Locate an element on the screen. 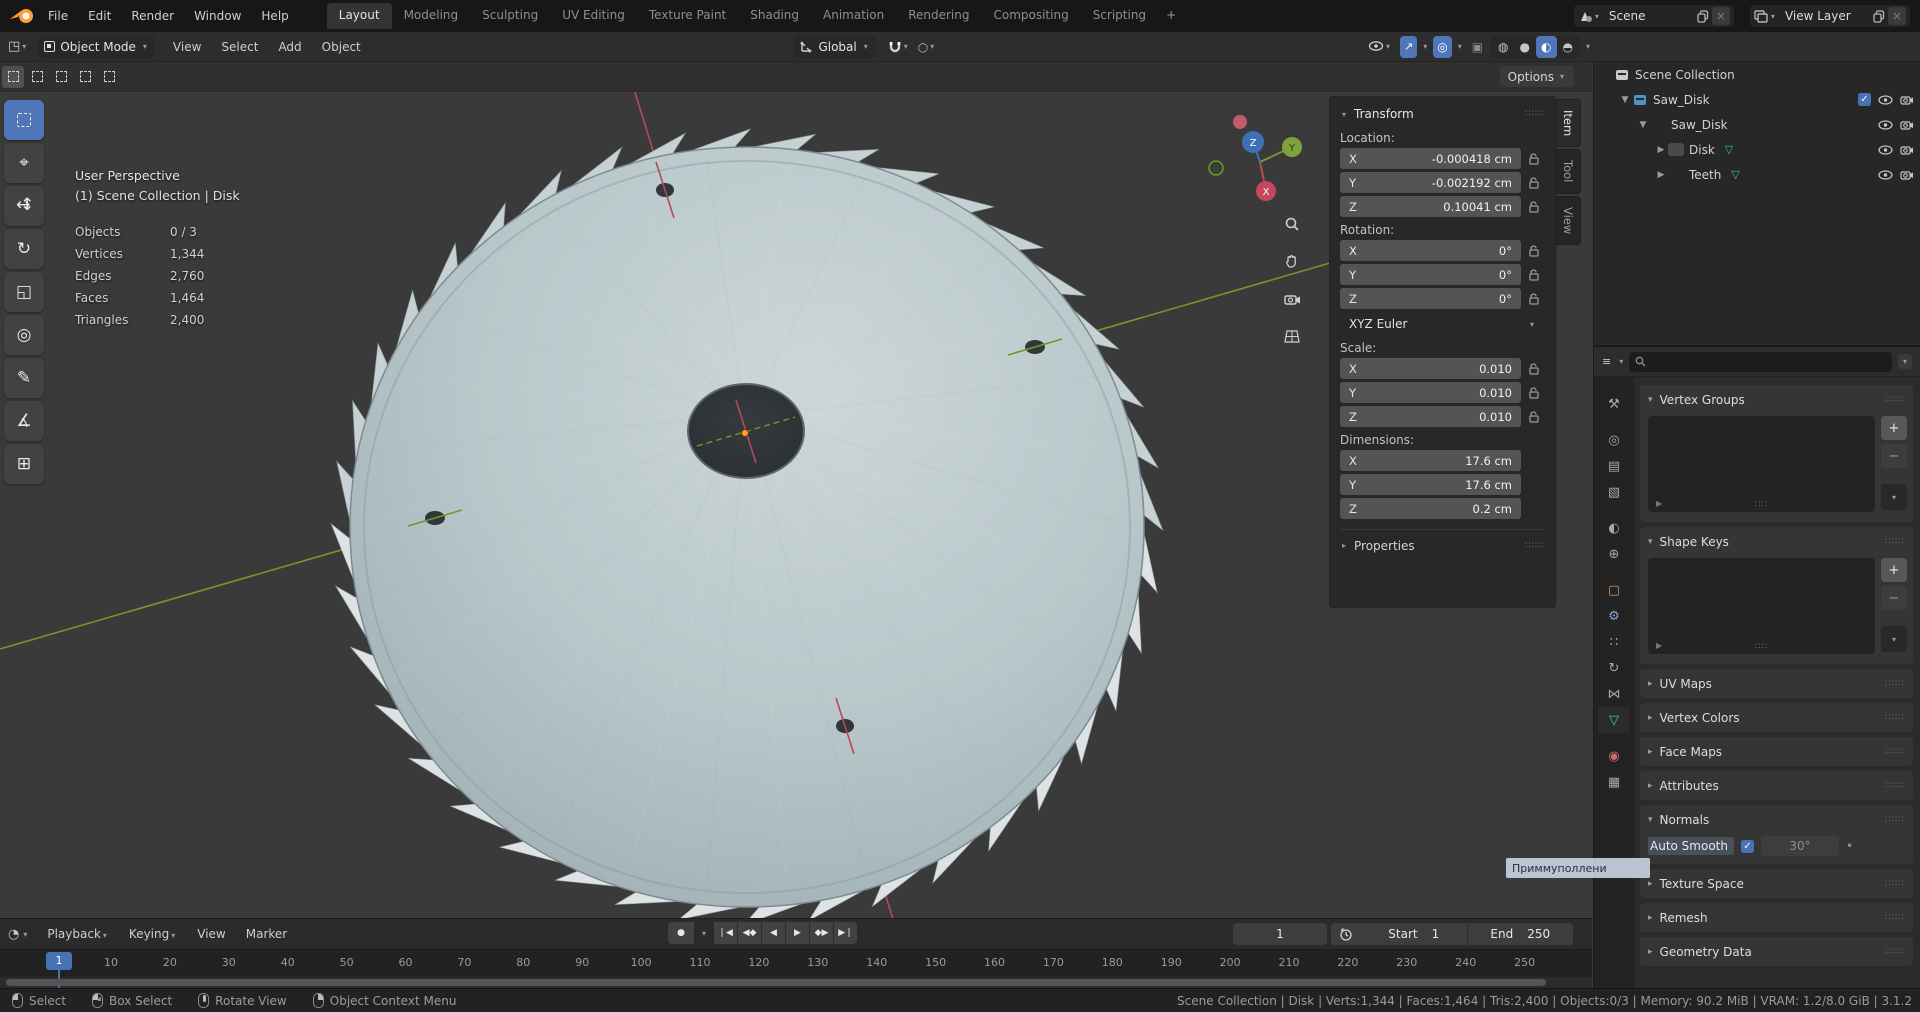 The image size is (1920, 1012). properties-tab: ⊕ is located at coordinates (1614, 554).